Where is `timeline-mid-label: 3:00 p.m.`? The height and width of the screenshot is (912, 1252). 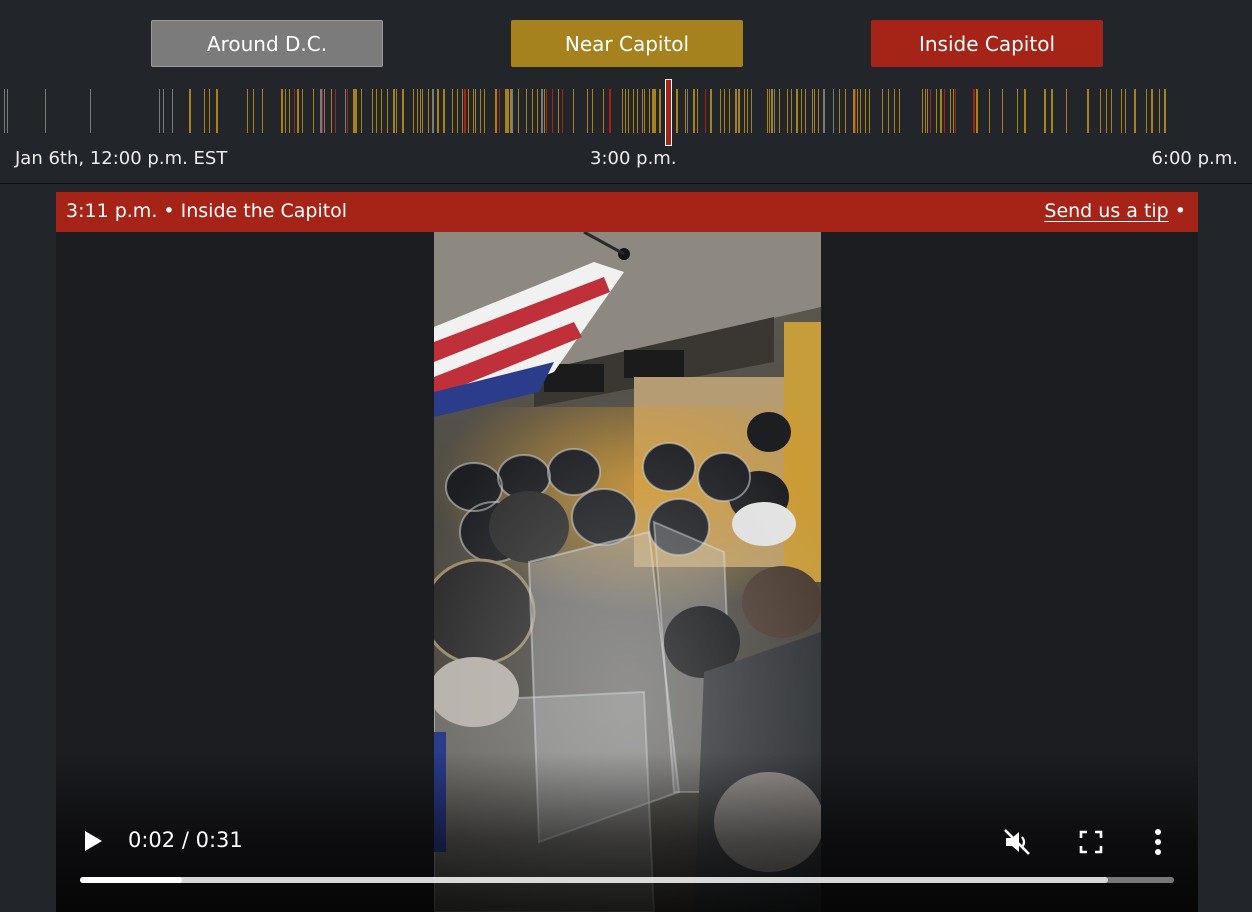 timeline-mid-label: 3:00 p.m. is located at coordinates (633, 158).